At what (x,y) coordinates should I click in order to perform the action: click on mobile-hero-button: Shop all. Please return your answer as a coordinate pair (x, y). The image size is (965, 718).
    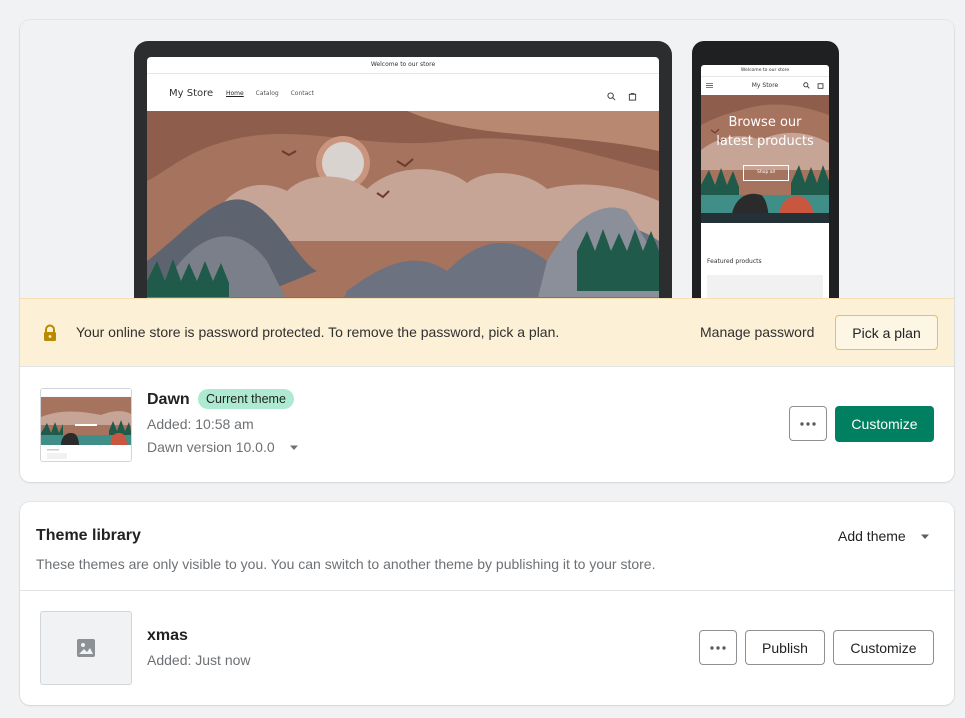
    Looking at the image, I should click on (766, 173).